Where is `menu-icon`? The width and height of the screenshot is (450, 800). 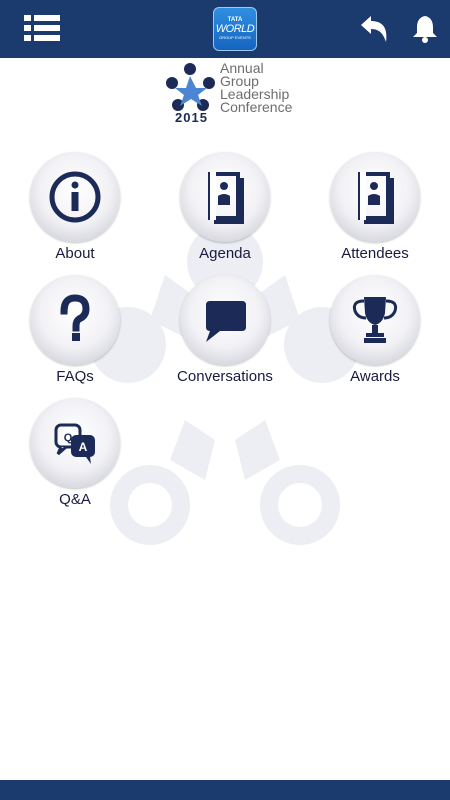
menu-icon is located at coordinates (42, 28).